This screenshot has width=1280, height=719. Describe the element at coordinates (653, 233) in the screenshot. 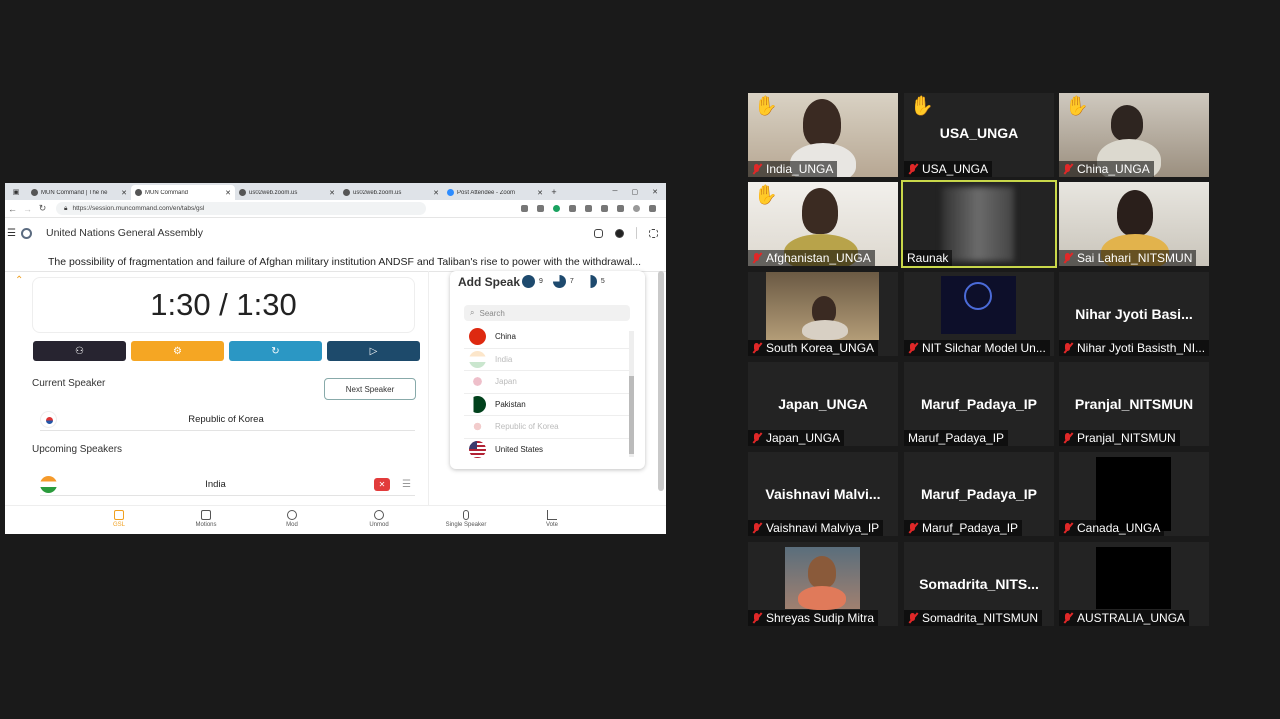

I see `fullscreen-icon` at that location.